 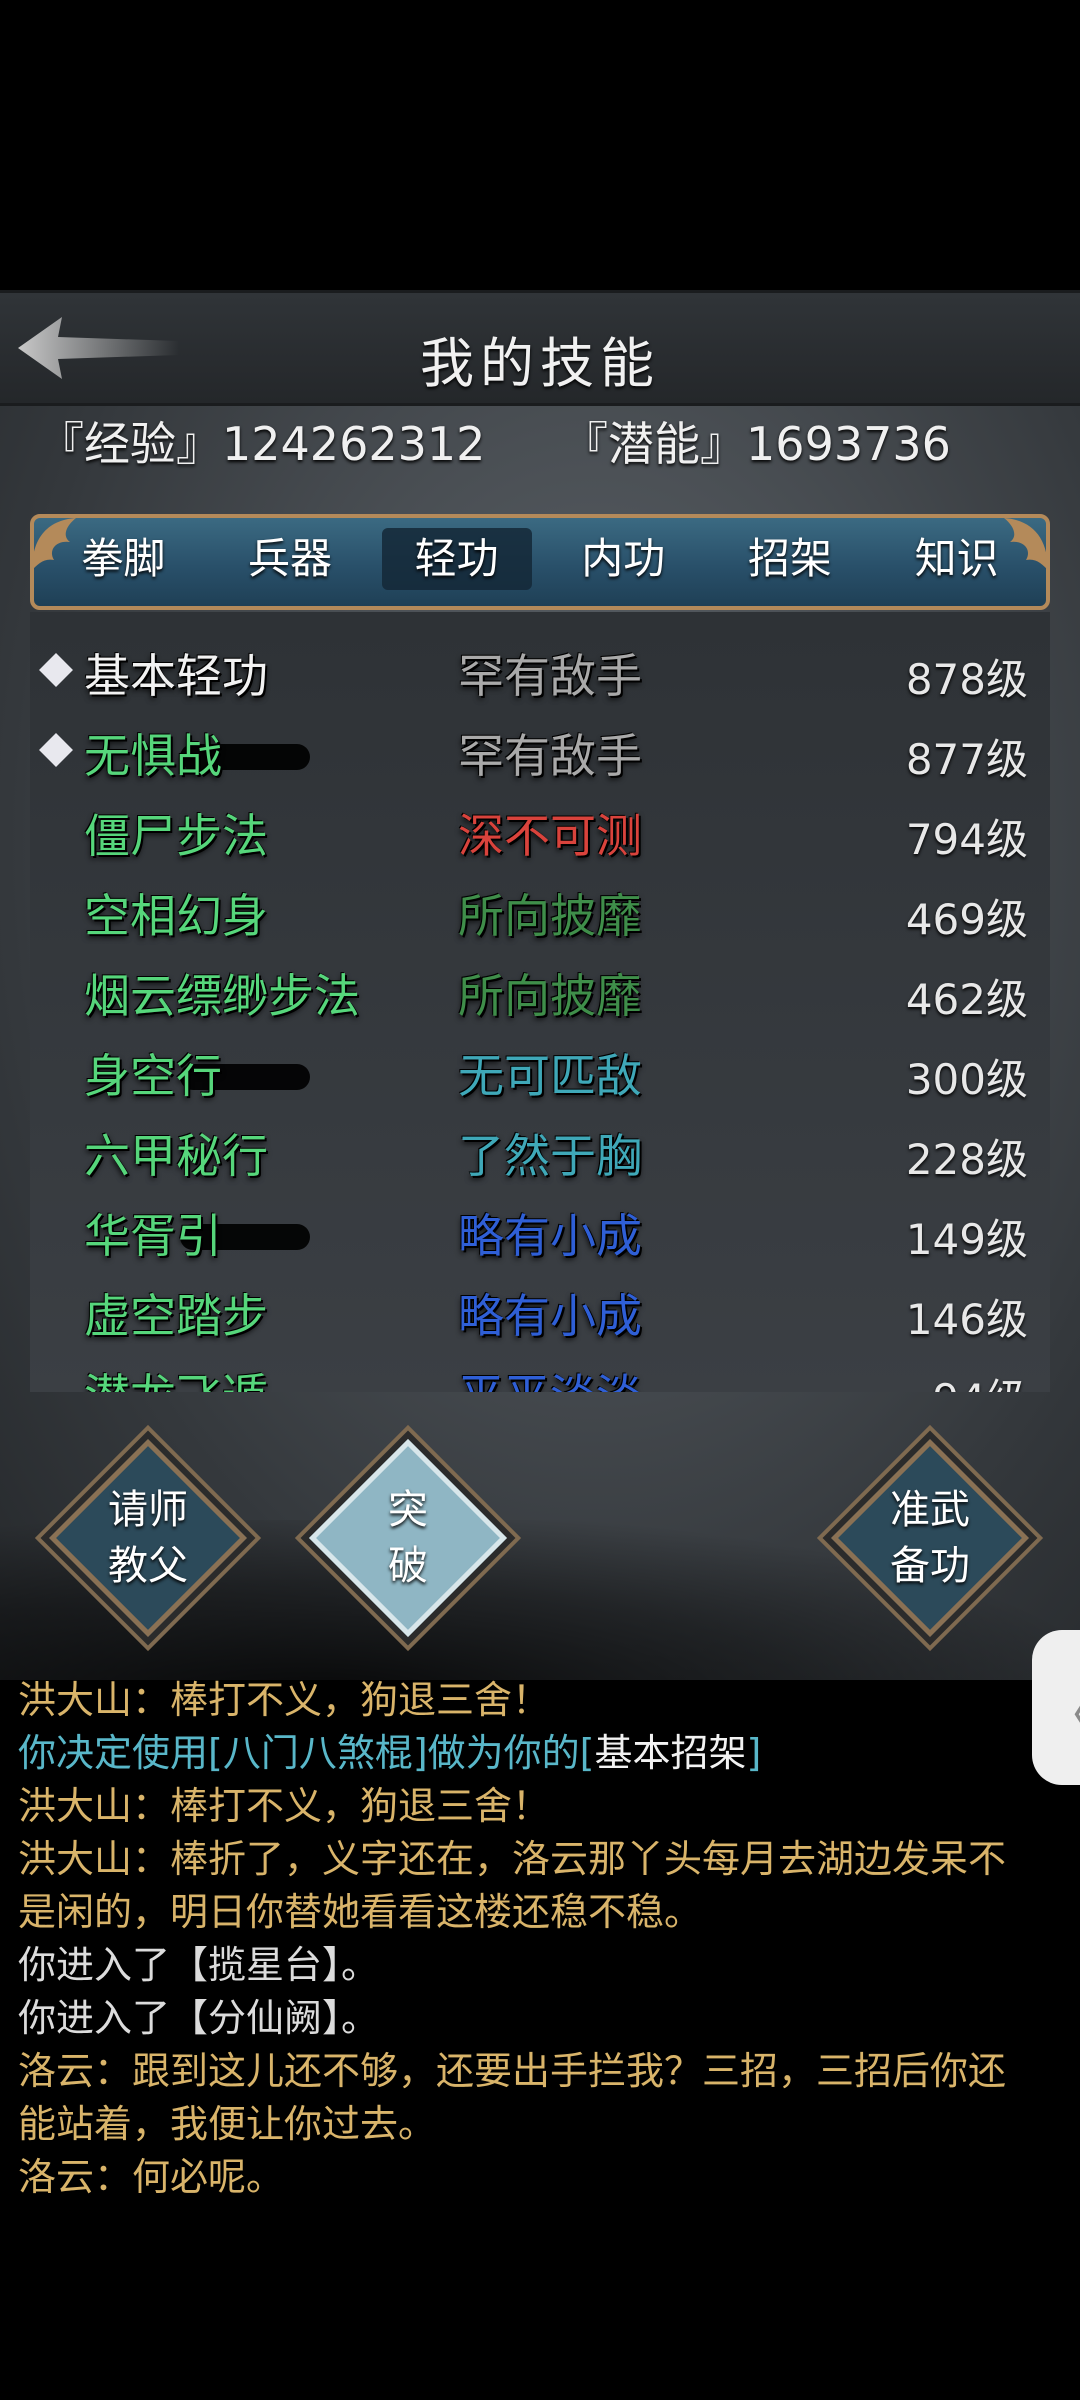 What do you see at coordinates (670, 1753) in the screenshot?
I see `log-segment: 基本招架` at bounding box center [670, 1753].